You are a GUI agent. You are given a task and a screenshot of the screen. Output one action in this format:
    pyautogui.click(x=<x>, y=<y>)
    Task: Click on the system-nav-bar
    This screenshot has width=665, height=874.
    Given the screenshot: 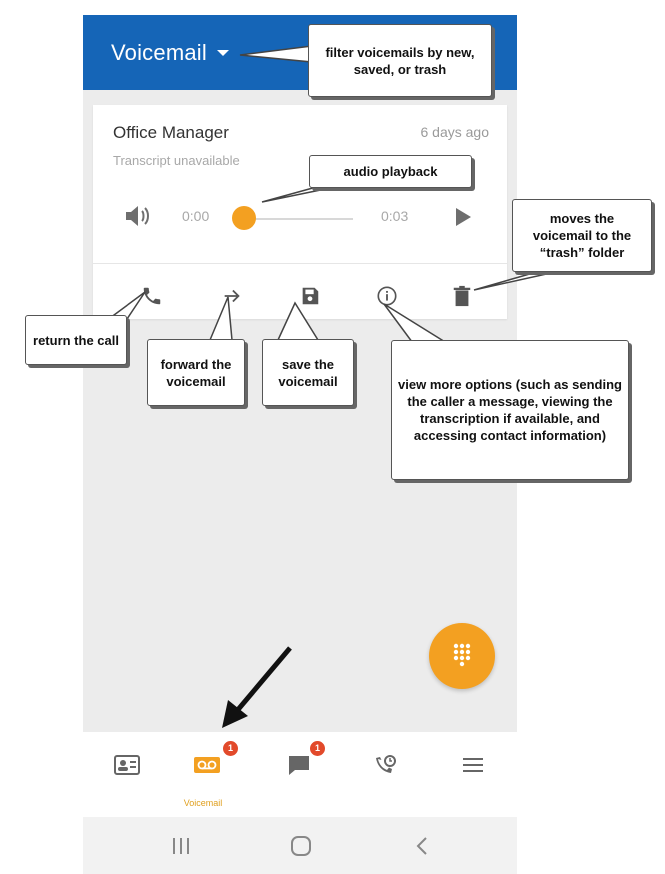 What is the action you would take?
    pyautogui.click(x=300, y=845)
    